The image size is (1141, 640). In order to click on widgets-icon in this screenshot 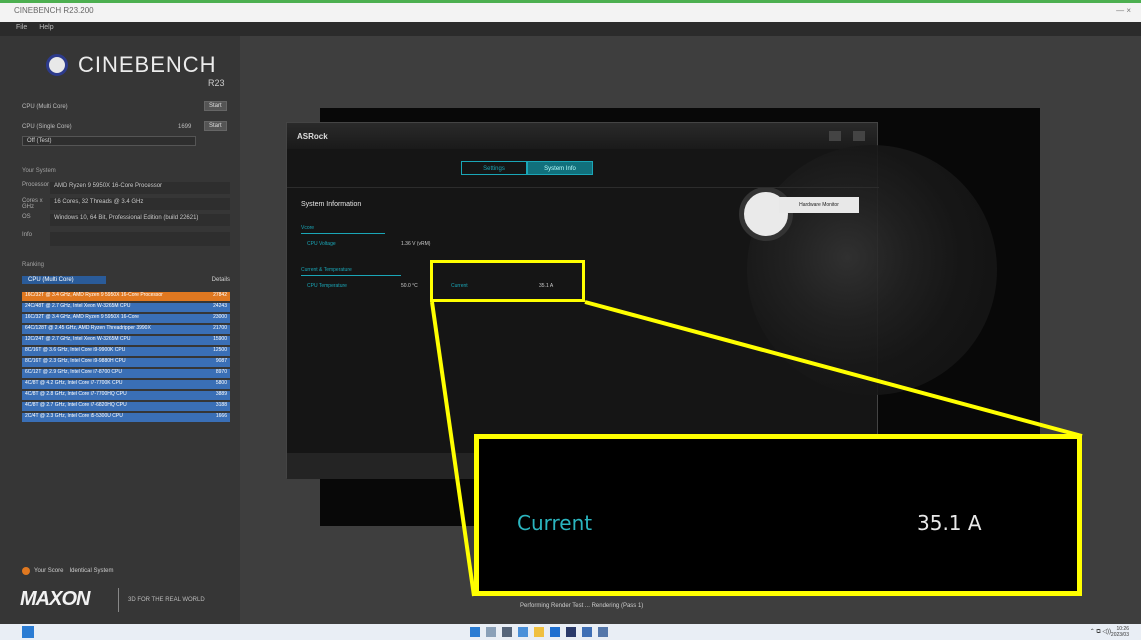, I will do `click(28, 632)`.